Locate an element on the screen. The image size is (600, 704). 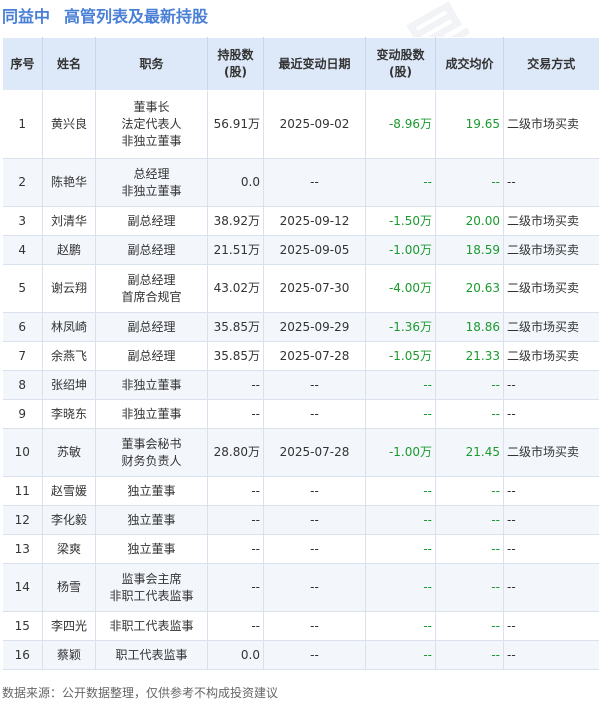
column-header: 变动股数 (股) is located at coordinates (400, 64).